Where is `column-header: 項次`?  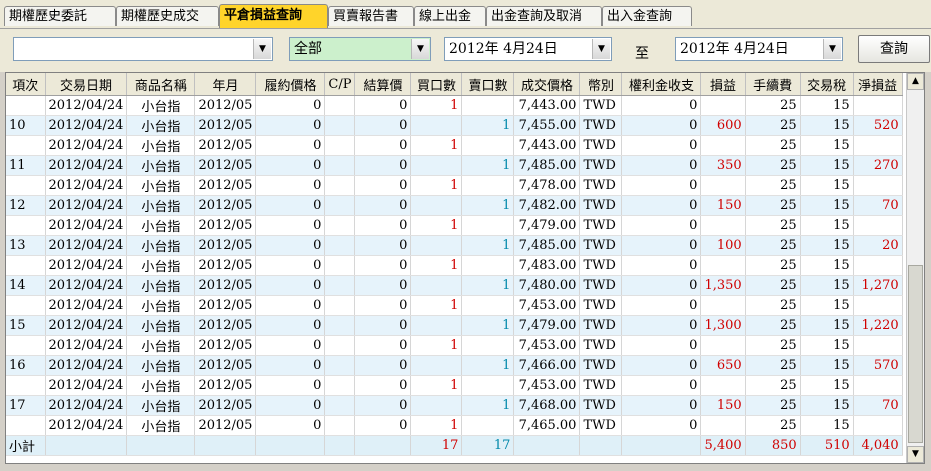 column-header: 項次 is located at coordinates (26, 84).